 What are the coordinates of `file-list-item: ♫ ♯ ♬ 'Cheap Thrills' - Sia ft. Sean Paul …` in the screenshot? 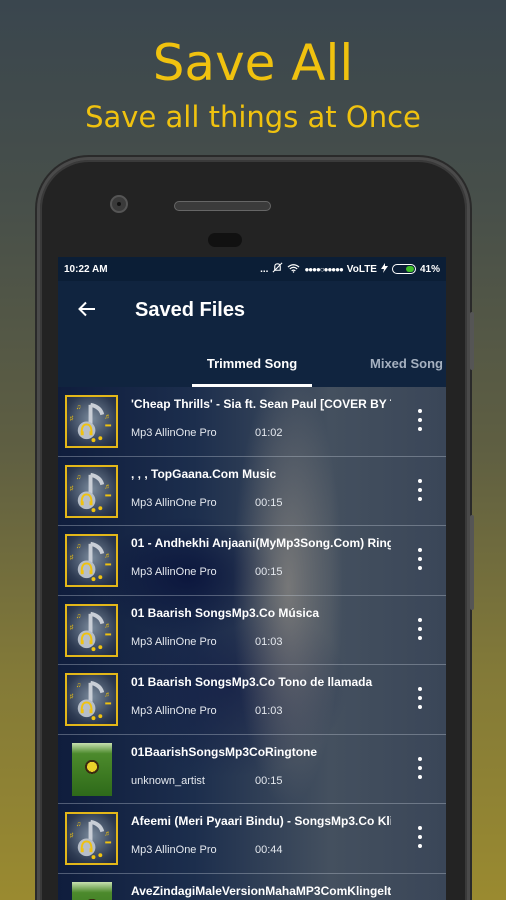 It's located at (252, 422).